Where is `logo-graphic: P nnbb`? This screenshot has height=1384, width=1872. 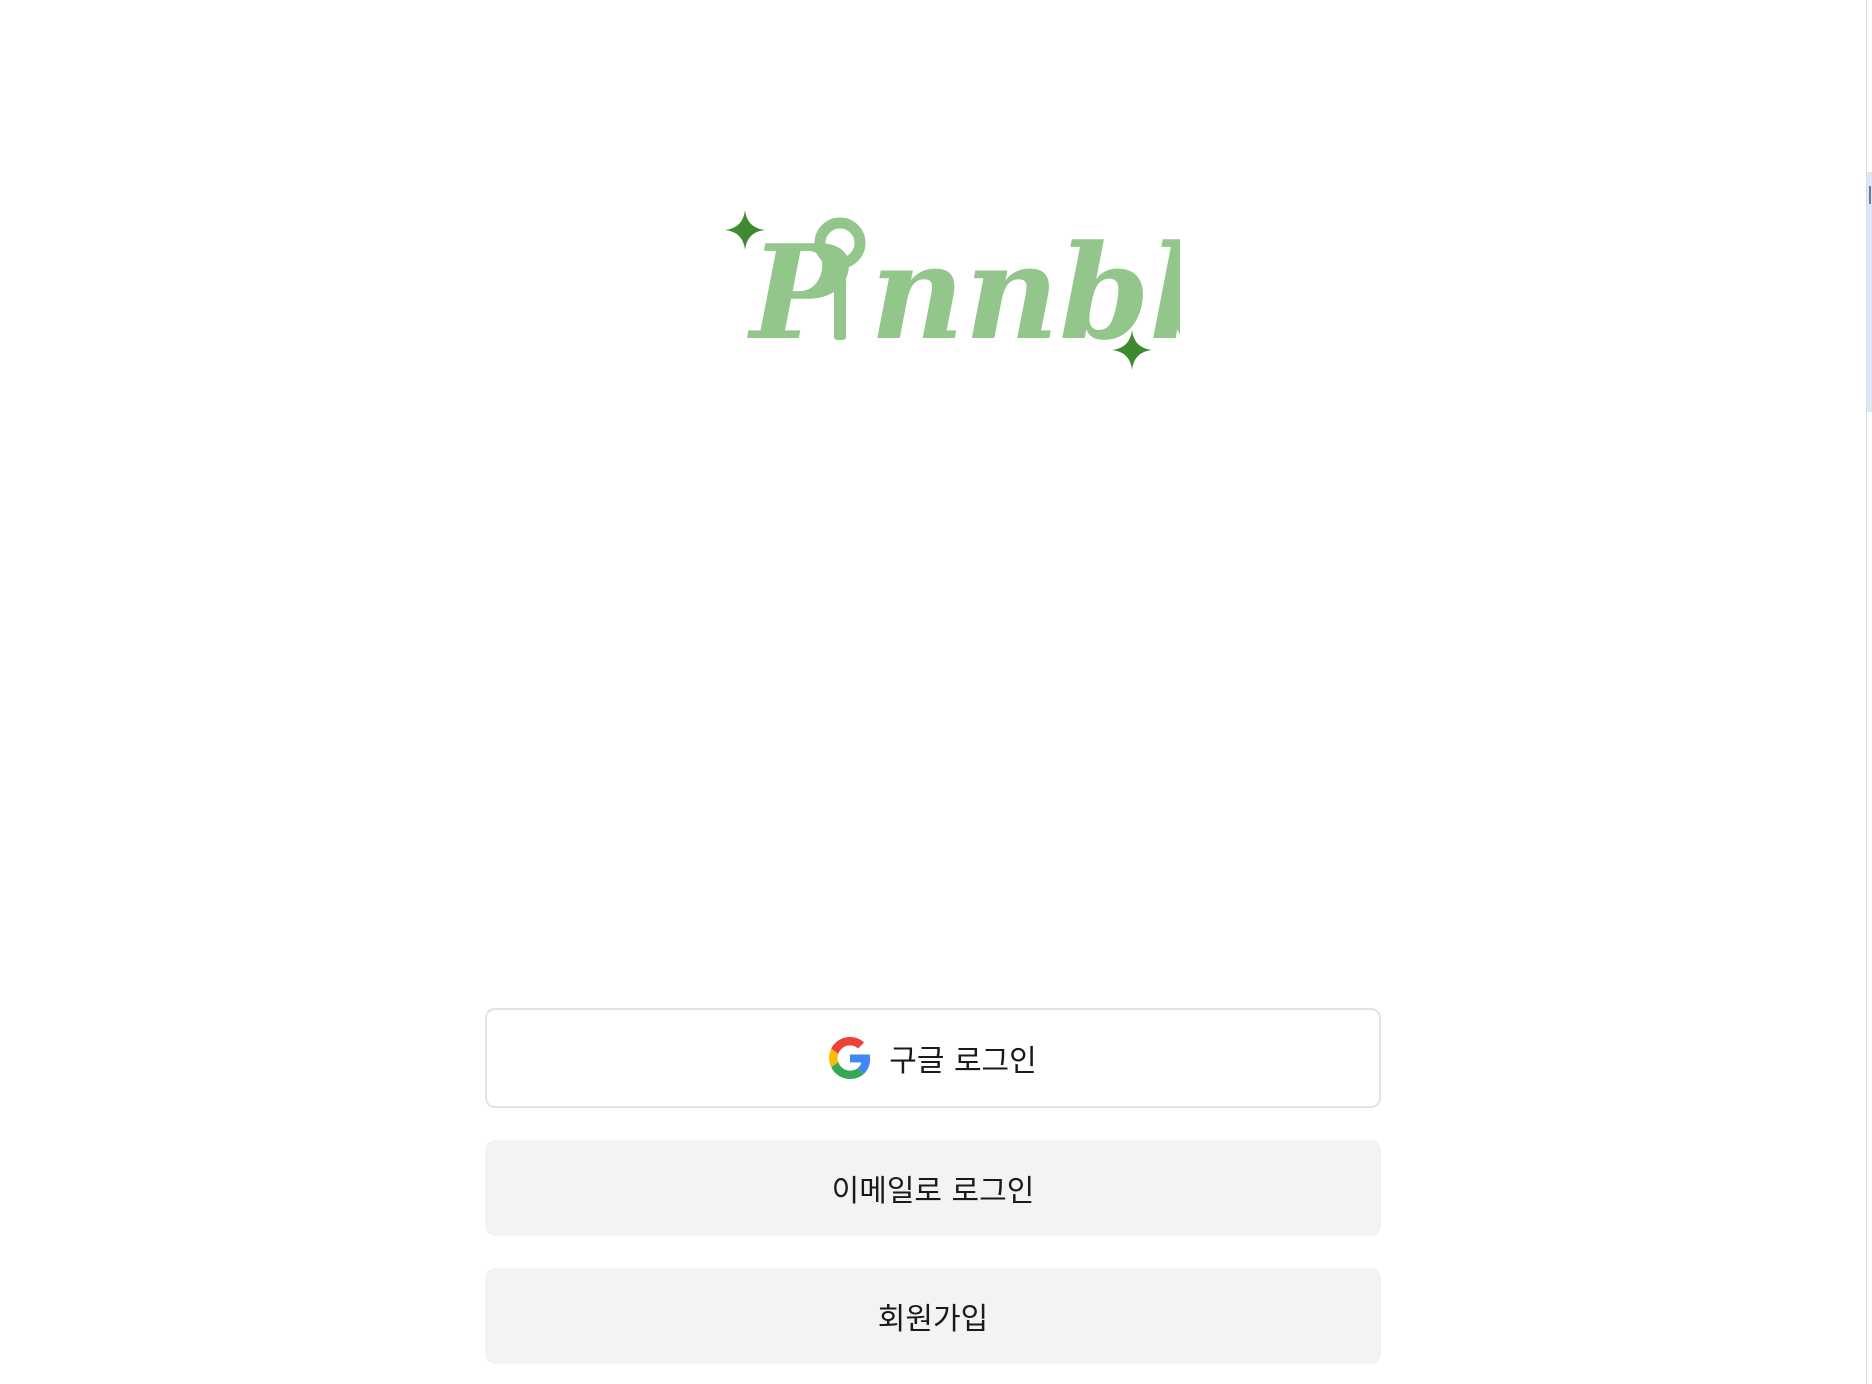
logo-graphic: P nnbb is located at coordinates (952, 290).